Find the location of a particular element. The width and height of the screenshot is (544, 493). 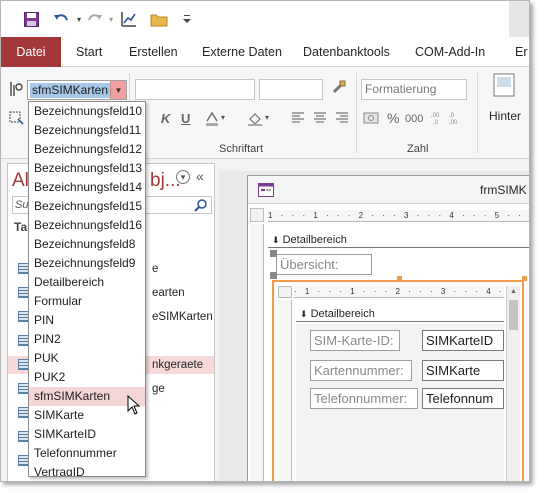

subform-scrollbar: ▲ is located at coordinates (513, 383).